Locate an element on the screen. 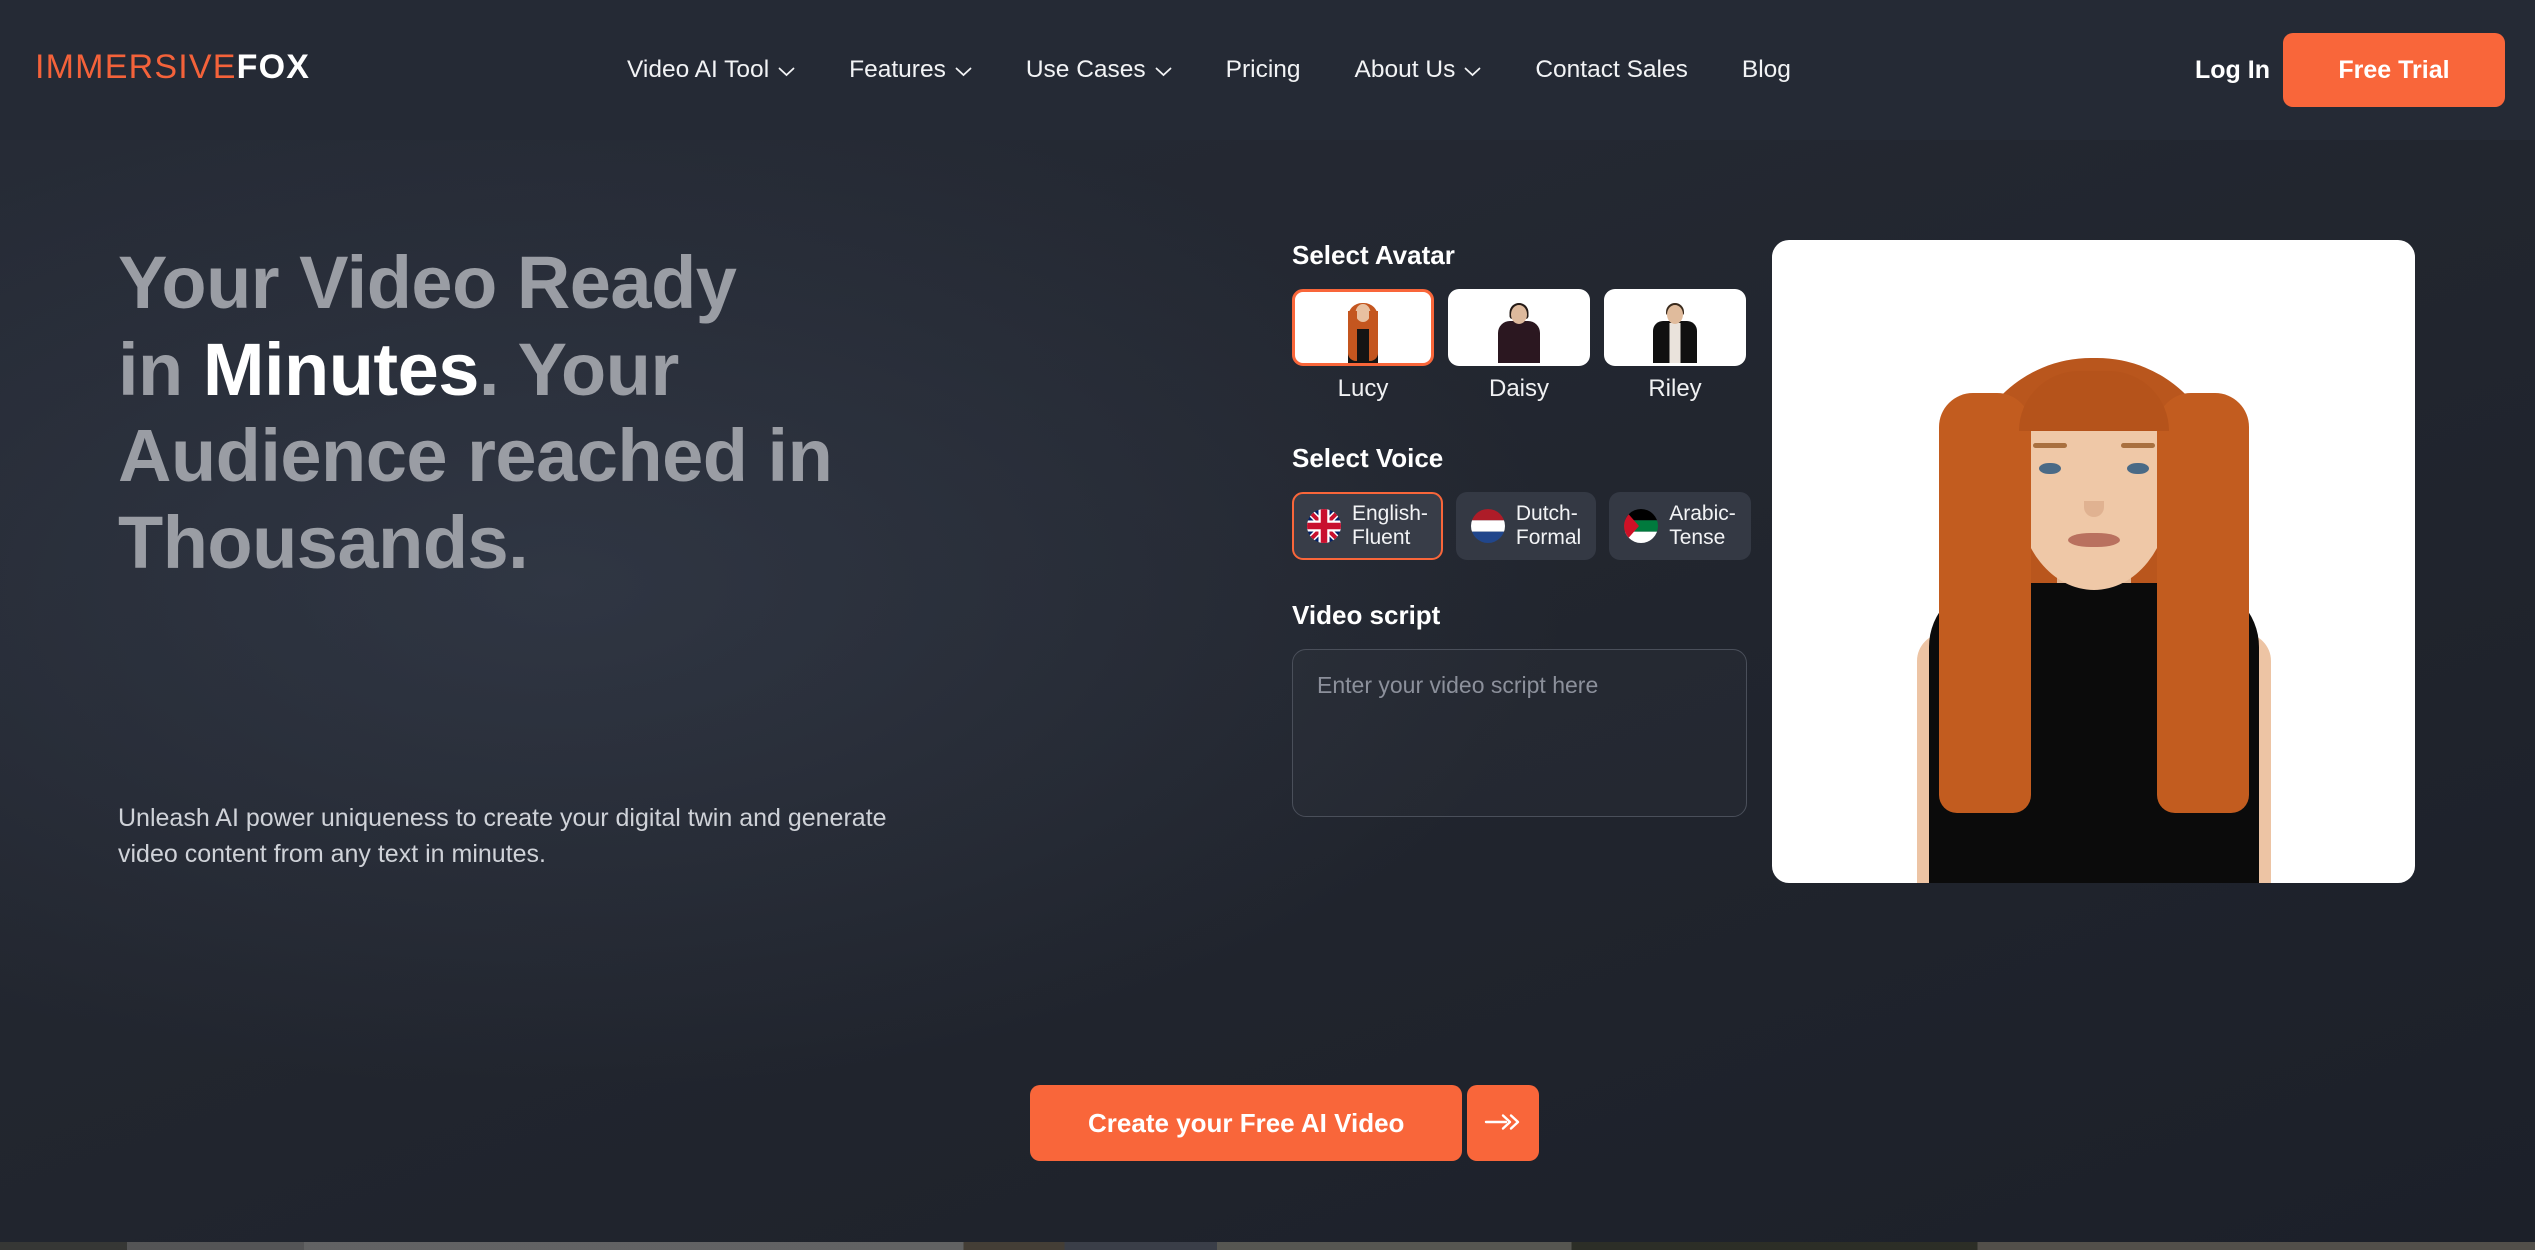  nav-item-pricing: Pricing is located at coordinates (1263, 70).